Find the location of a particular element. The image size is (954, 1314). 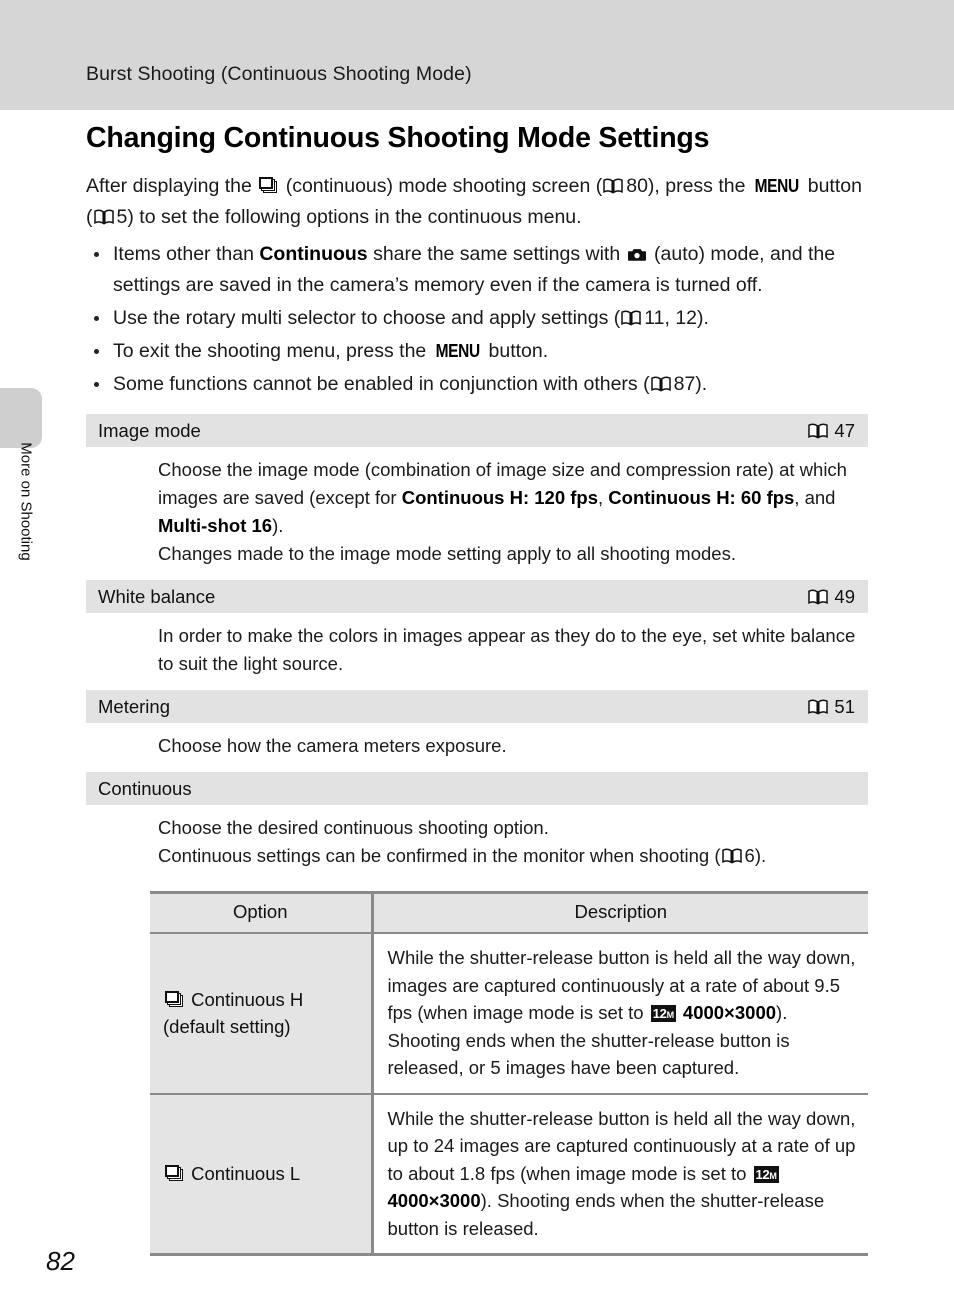

imagemode-text-b: ). is located at coordinates (278, 525).